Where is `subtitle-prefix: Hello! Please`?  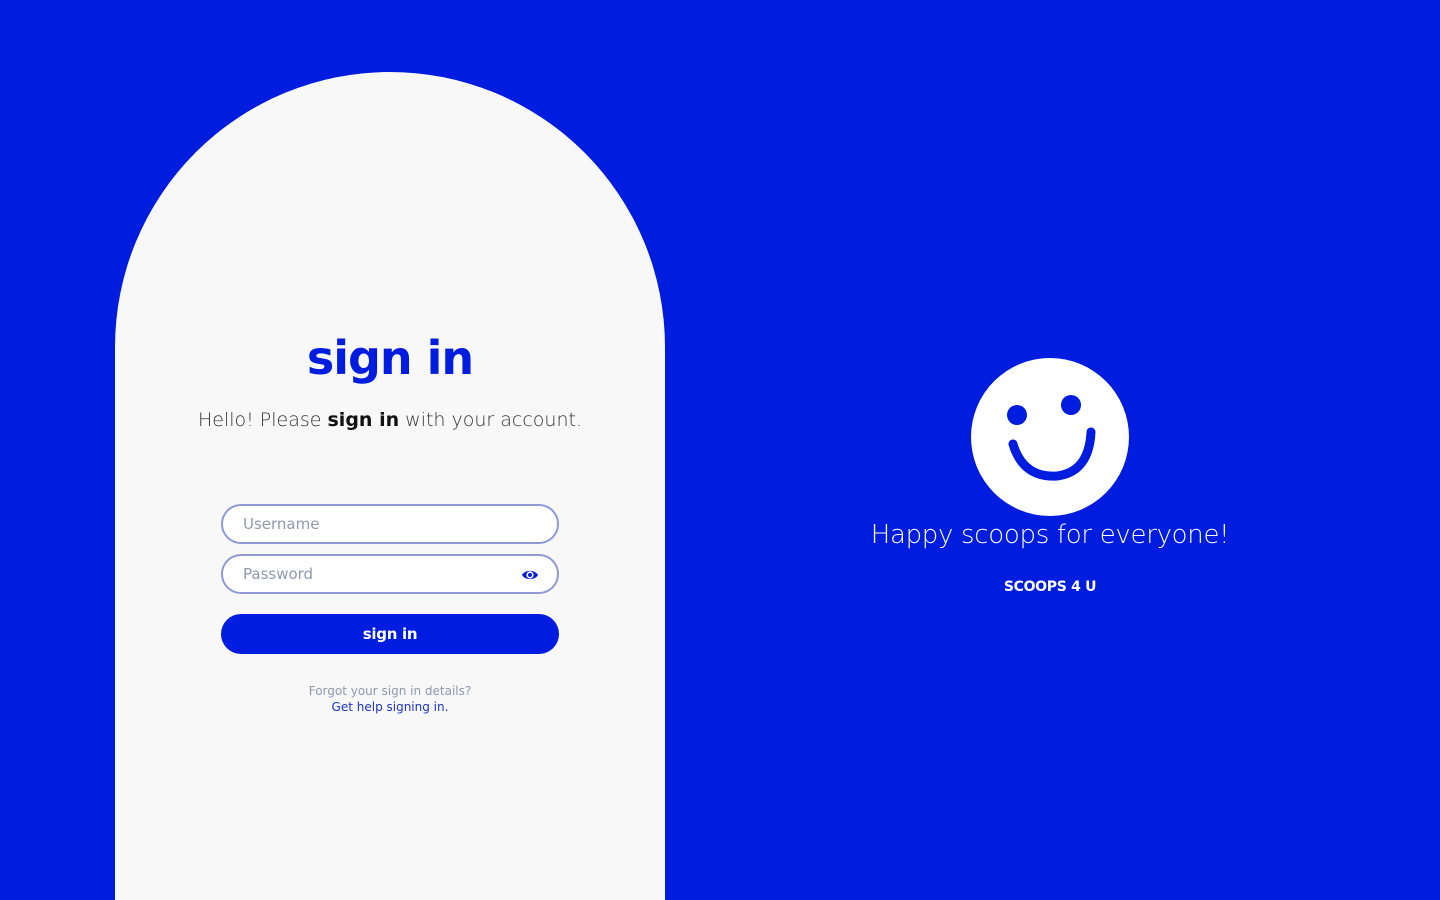
subtitle-prefix: Hello! Please is located at coordinates (262, 420).